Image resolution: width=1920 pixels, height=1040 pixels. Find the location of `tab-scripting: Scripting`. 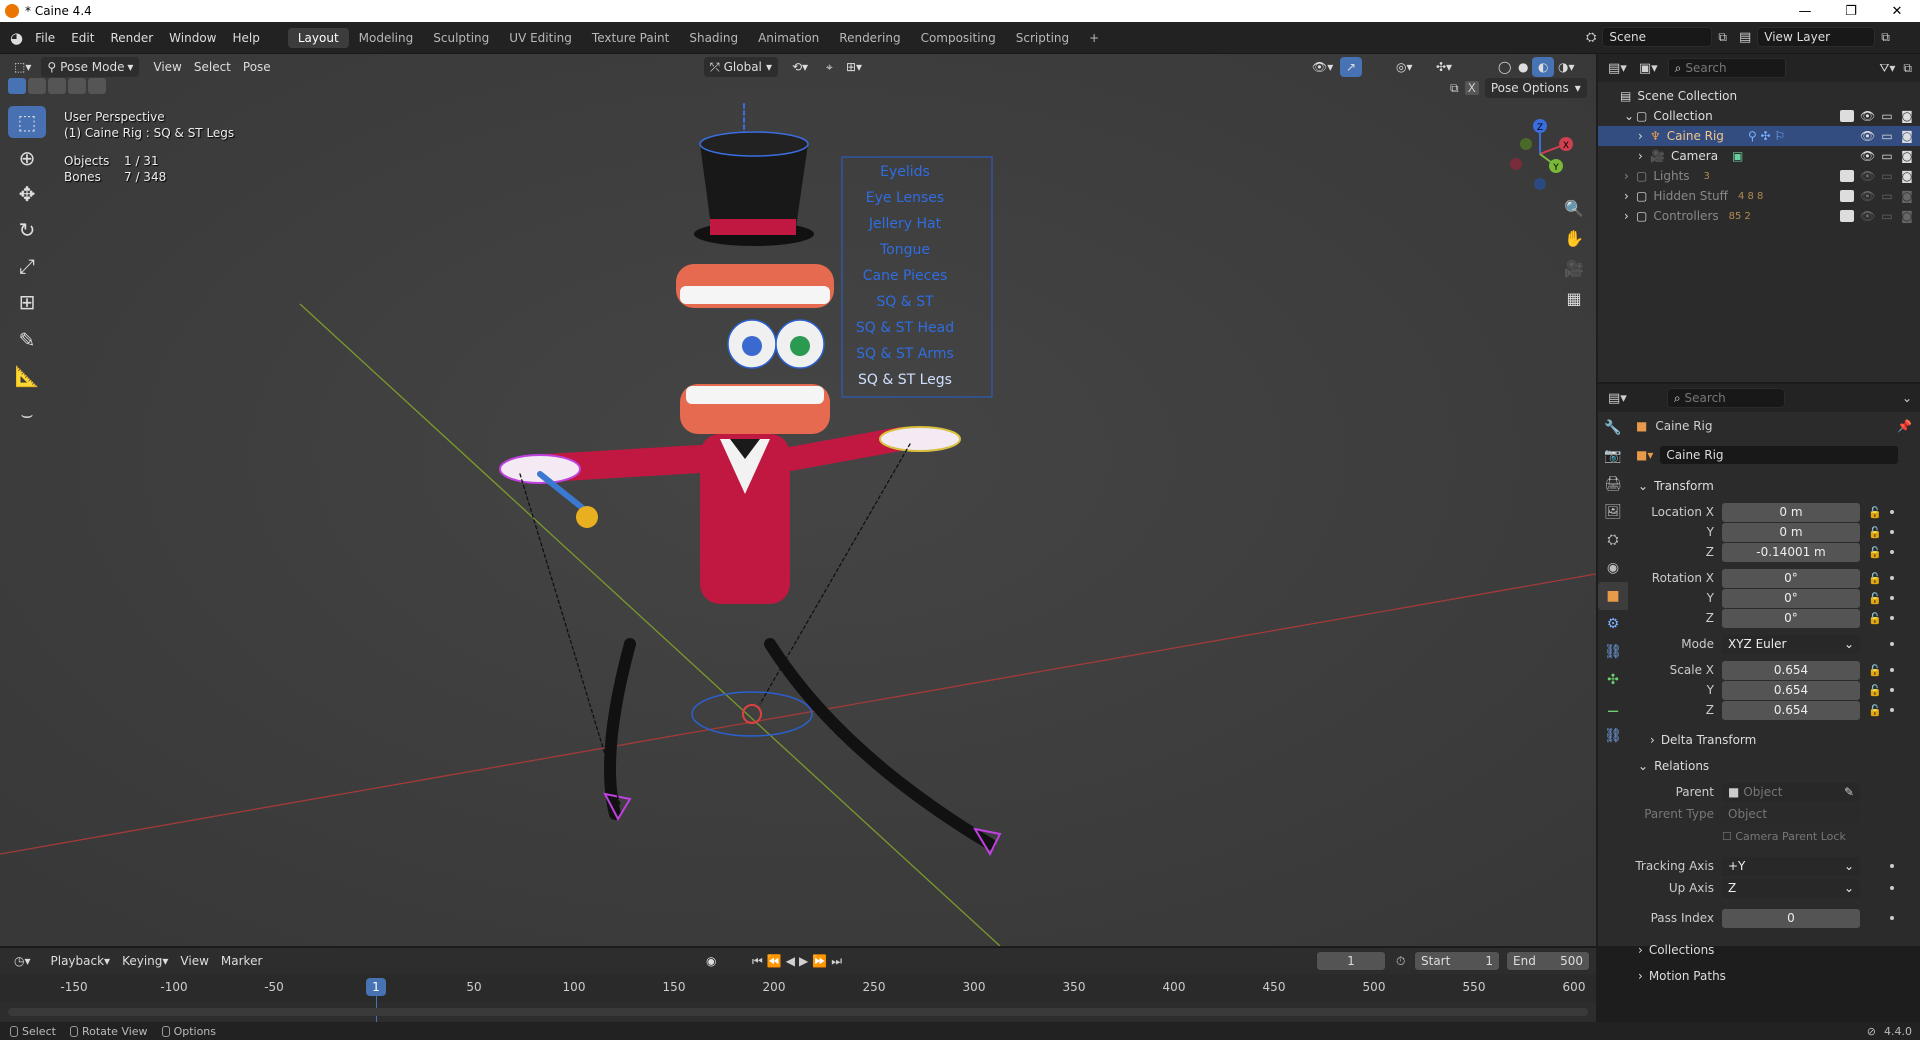

tab-scripting: Scripting is located at coordinates (1042, 38).